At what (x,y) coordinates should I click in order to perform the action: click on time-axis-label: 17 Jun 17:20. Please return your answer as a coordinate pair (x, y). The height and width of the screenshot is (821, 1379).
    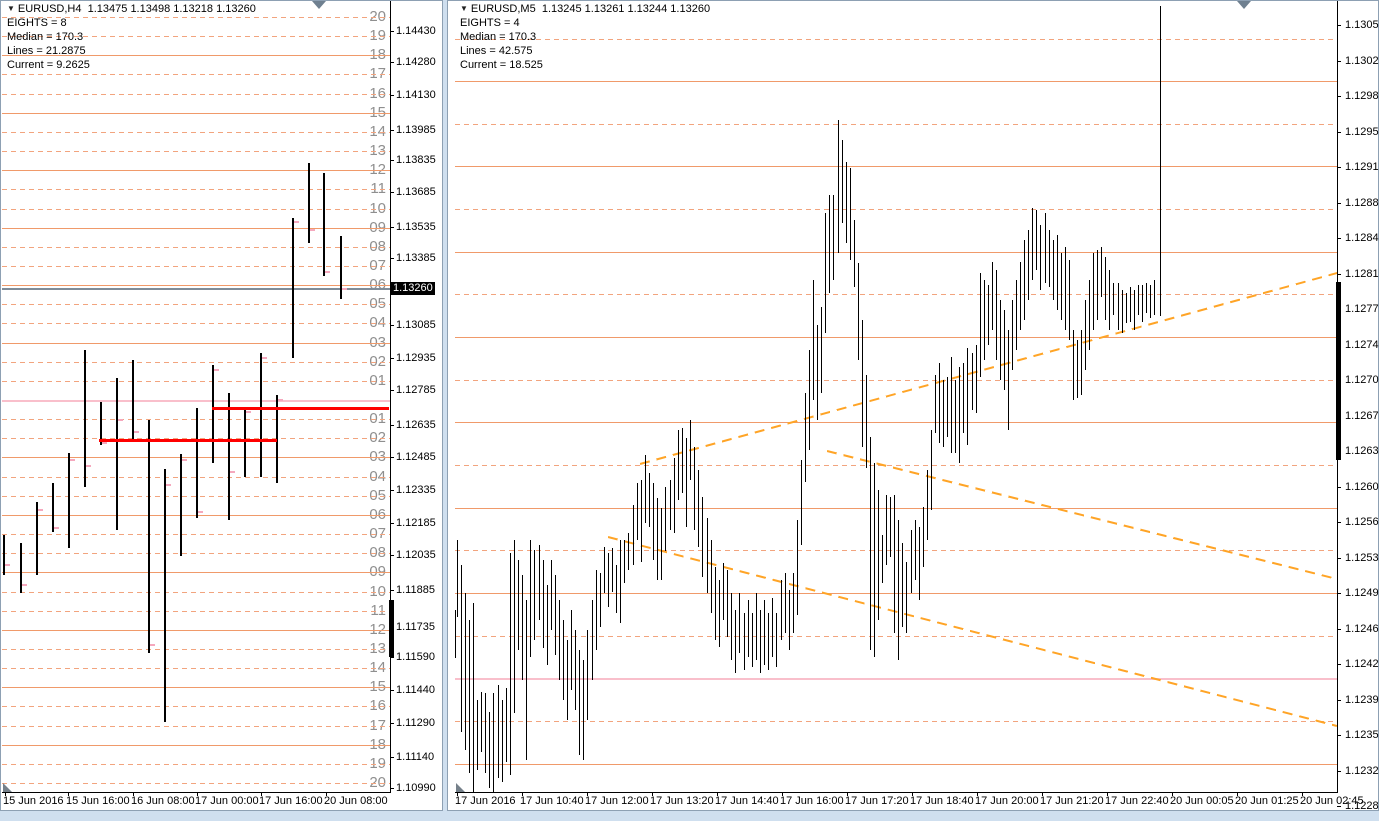
    Looking at the image, I should click on (877, 801).